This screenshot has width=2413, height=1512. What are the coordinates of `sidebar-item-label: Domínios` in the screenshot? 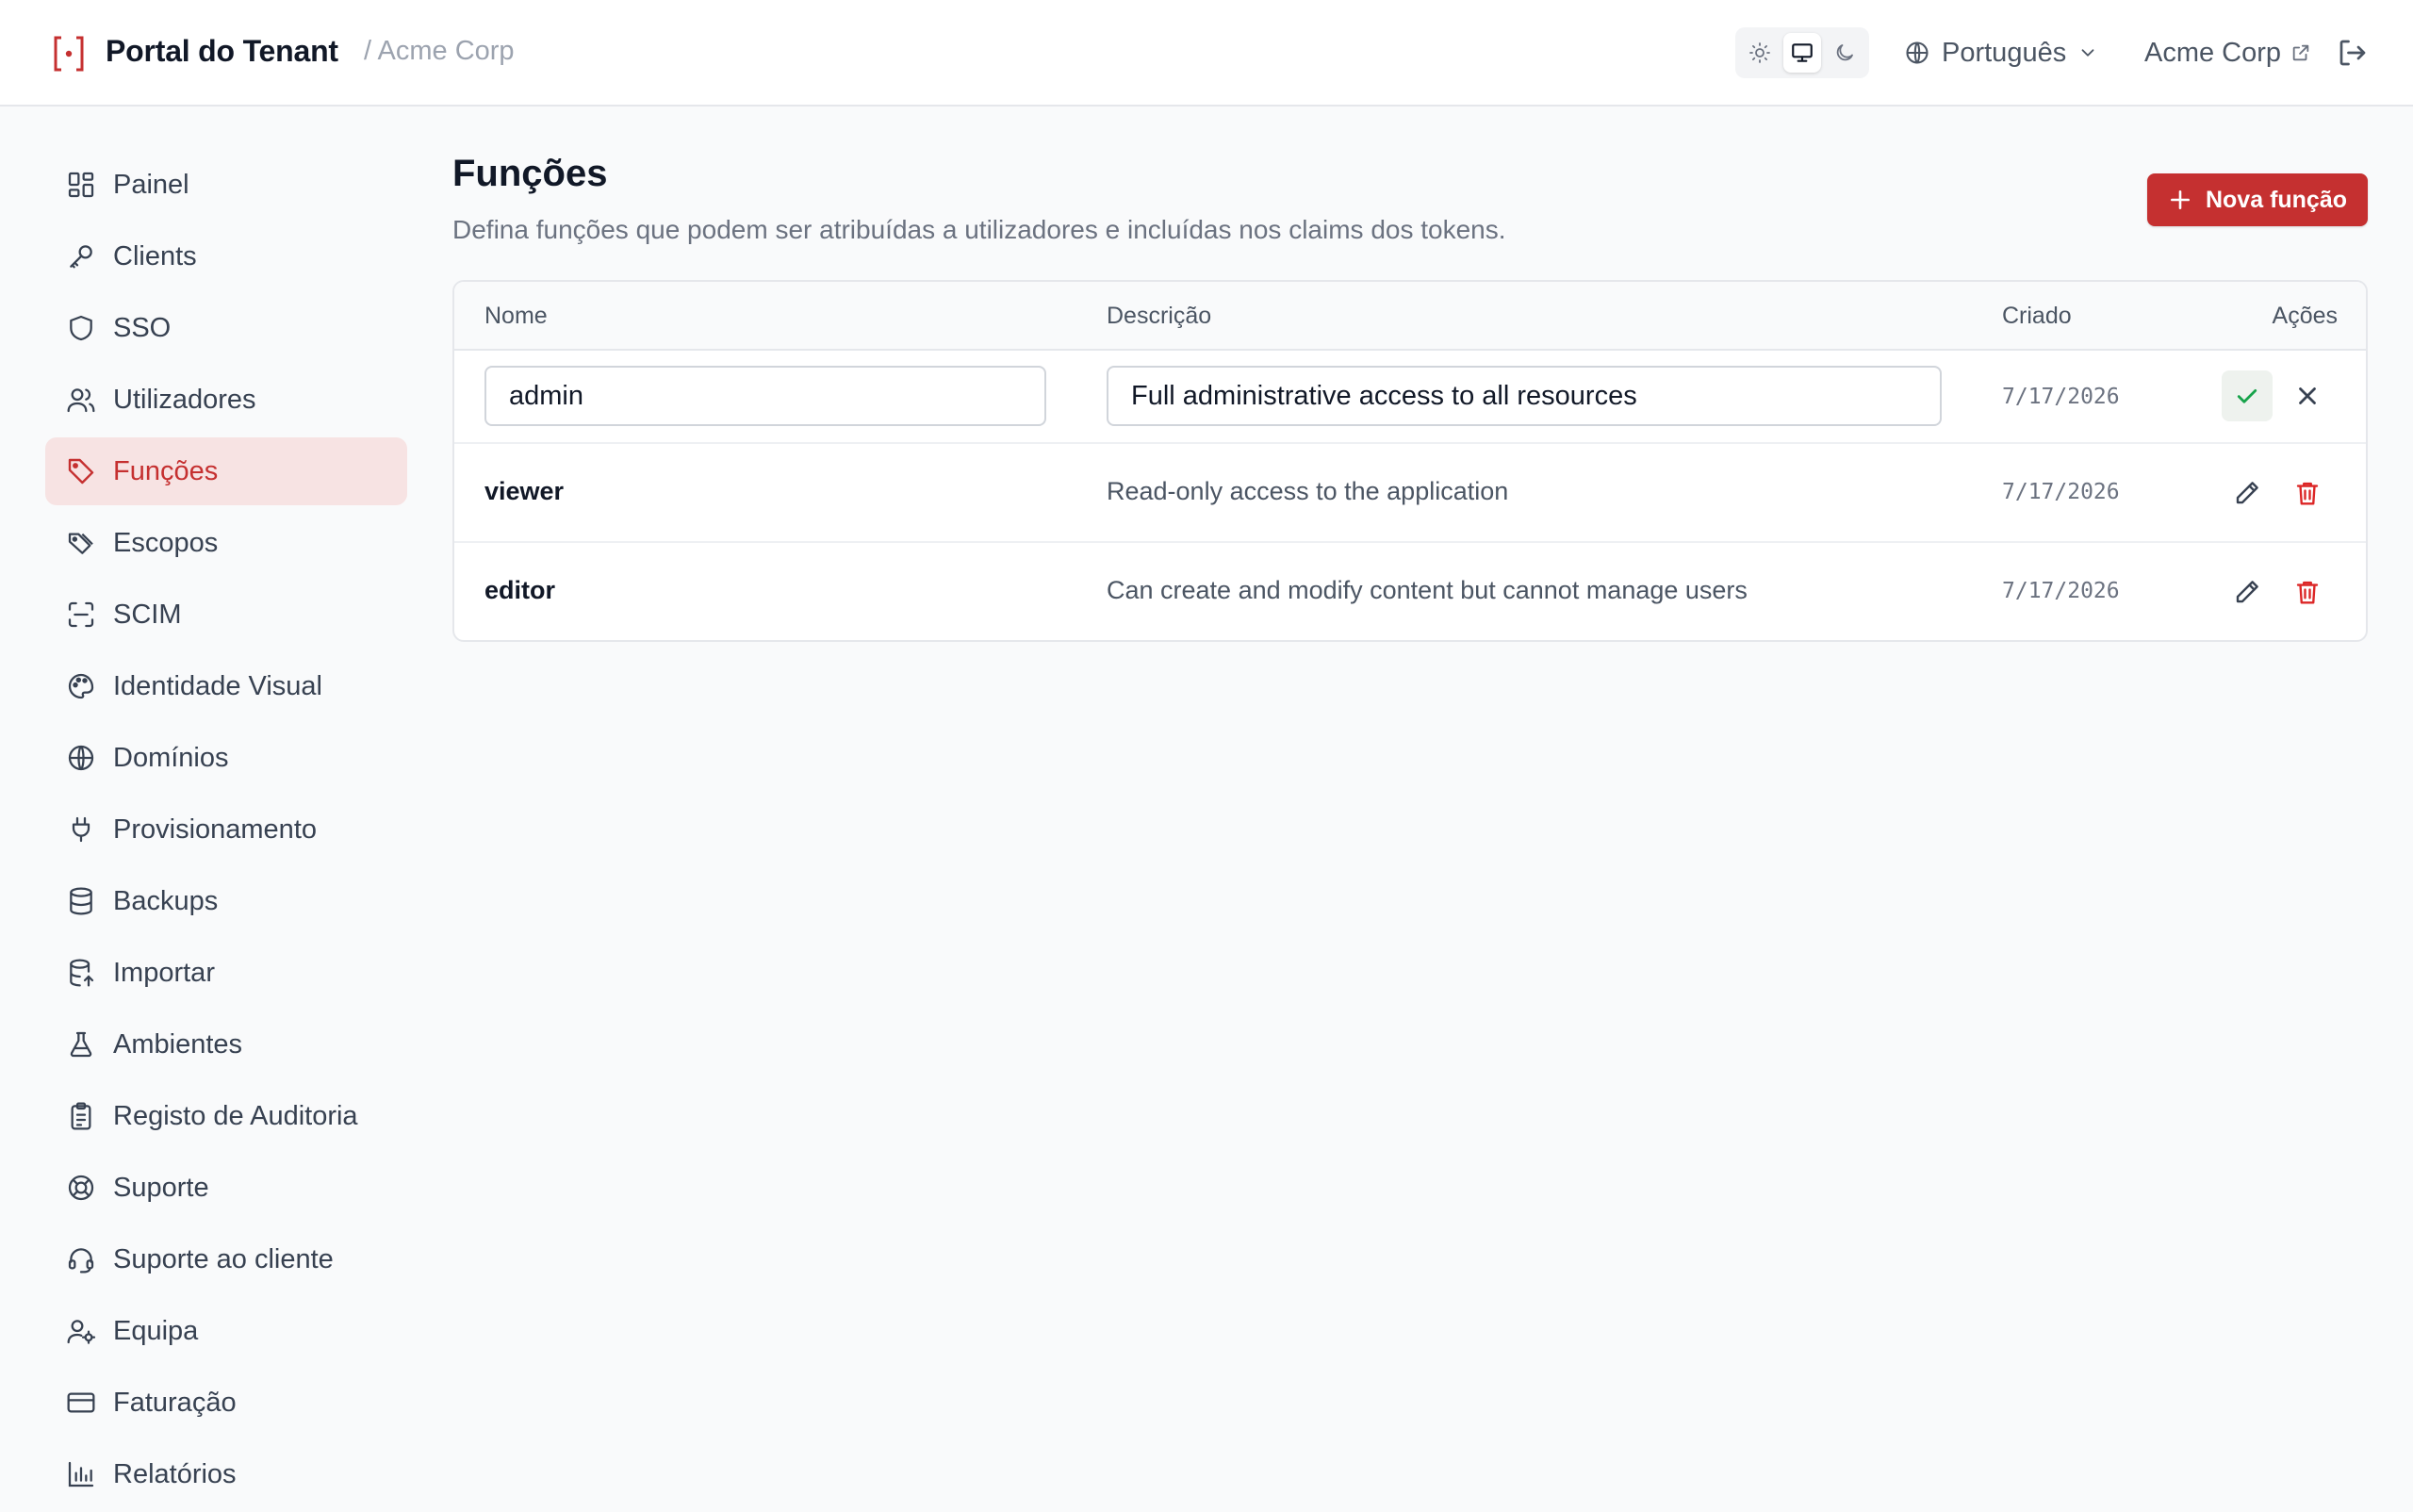 It's located at (171, 757).